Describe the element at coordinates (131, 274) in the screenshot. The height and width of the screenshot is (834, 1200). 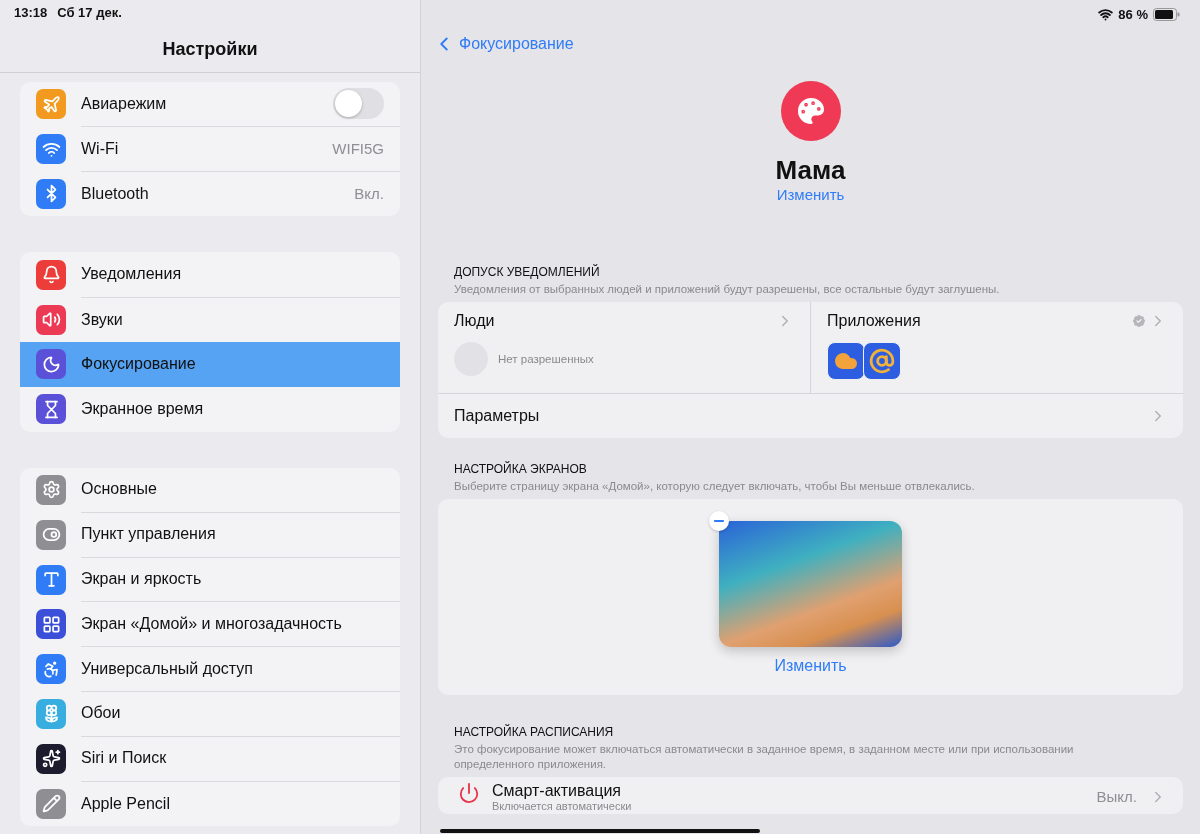
I see `item-label: Уведомления` at that location.